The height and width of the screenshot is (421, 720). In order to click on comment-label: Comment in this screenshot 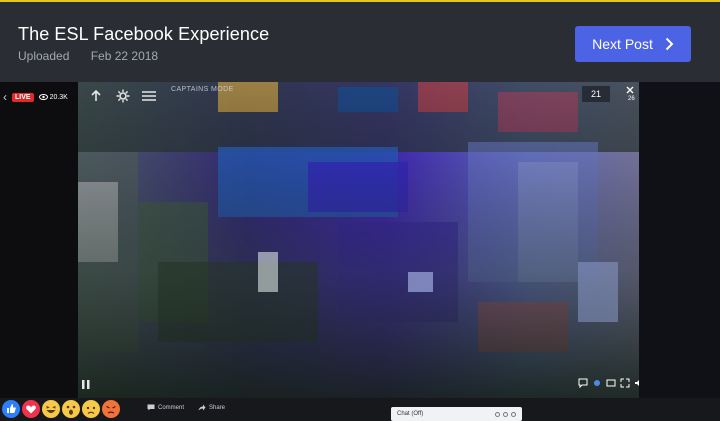, I will do `click(171, 407)`.